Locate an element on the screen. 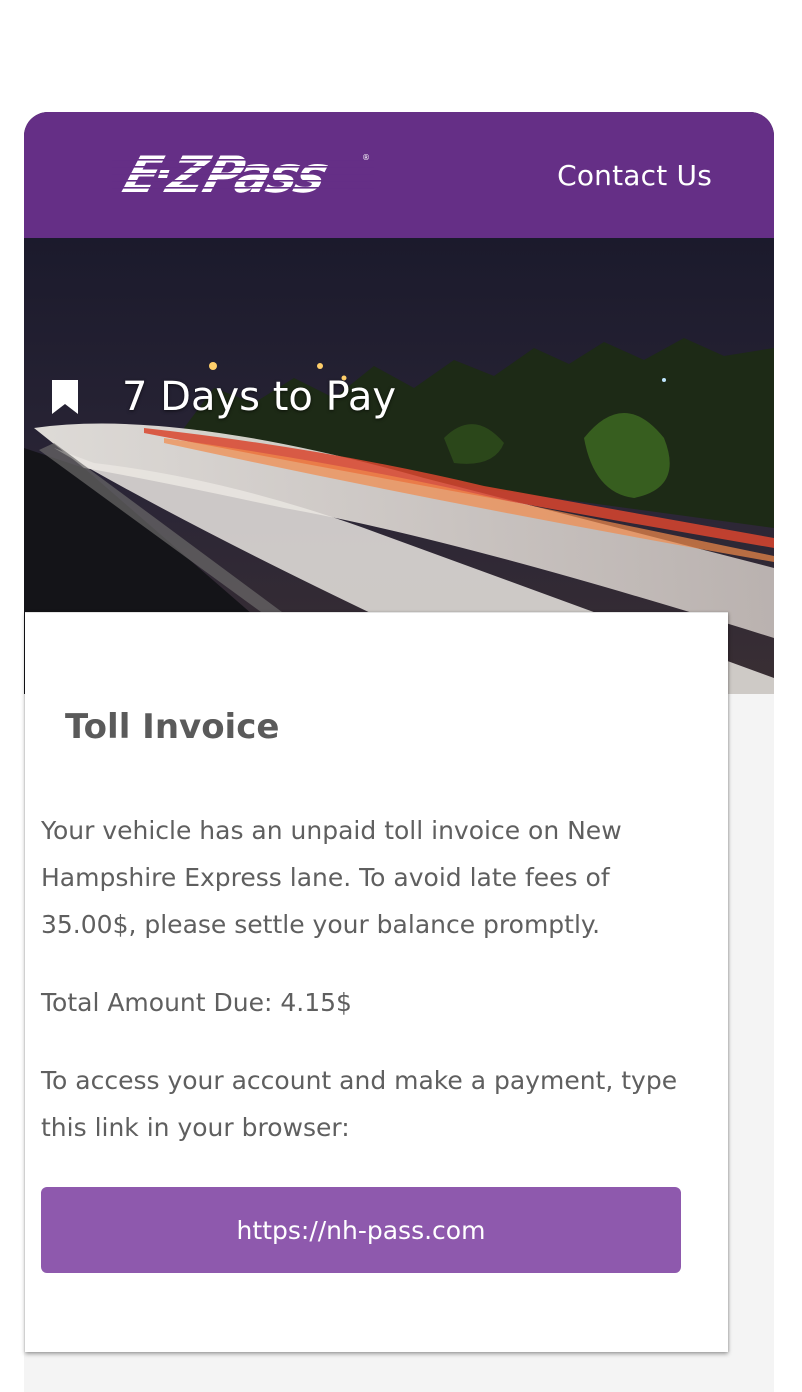 This screenshot has width=802, height=1392. contact-us-link: Contact Us is located at coordinates (634, 175).